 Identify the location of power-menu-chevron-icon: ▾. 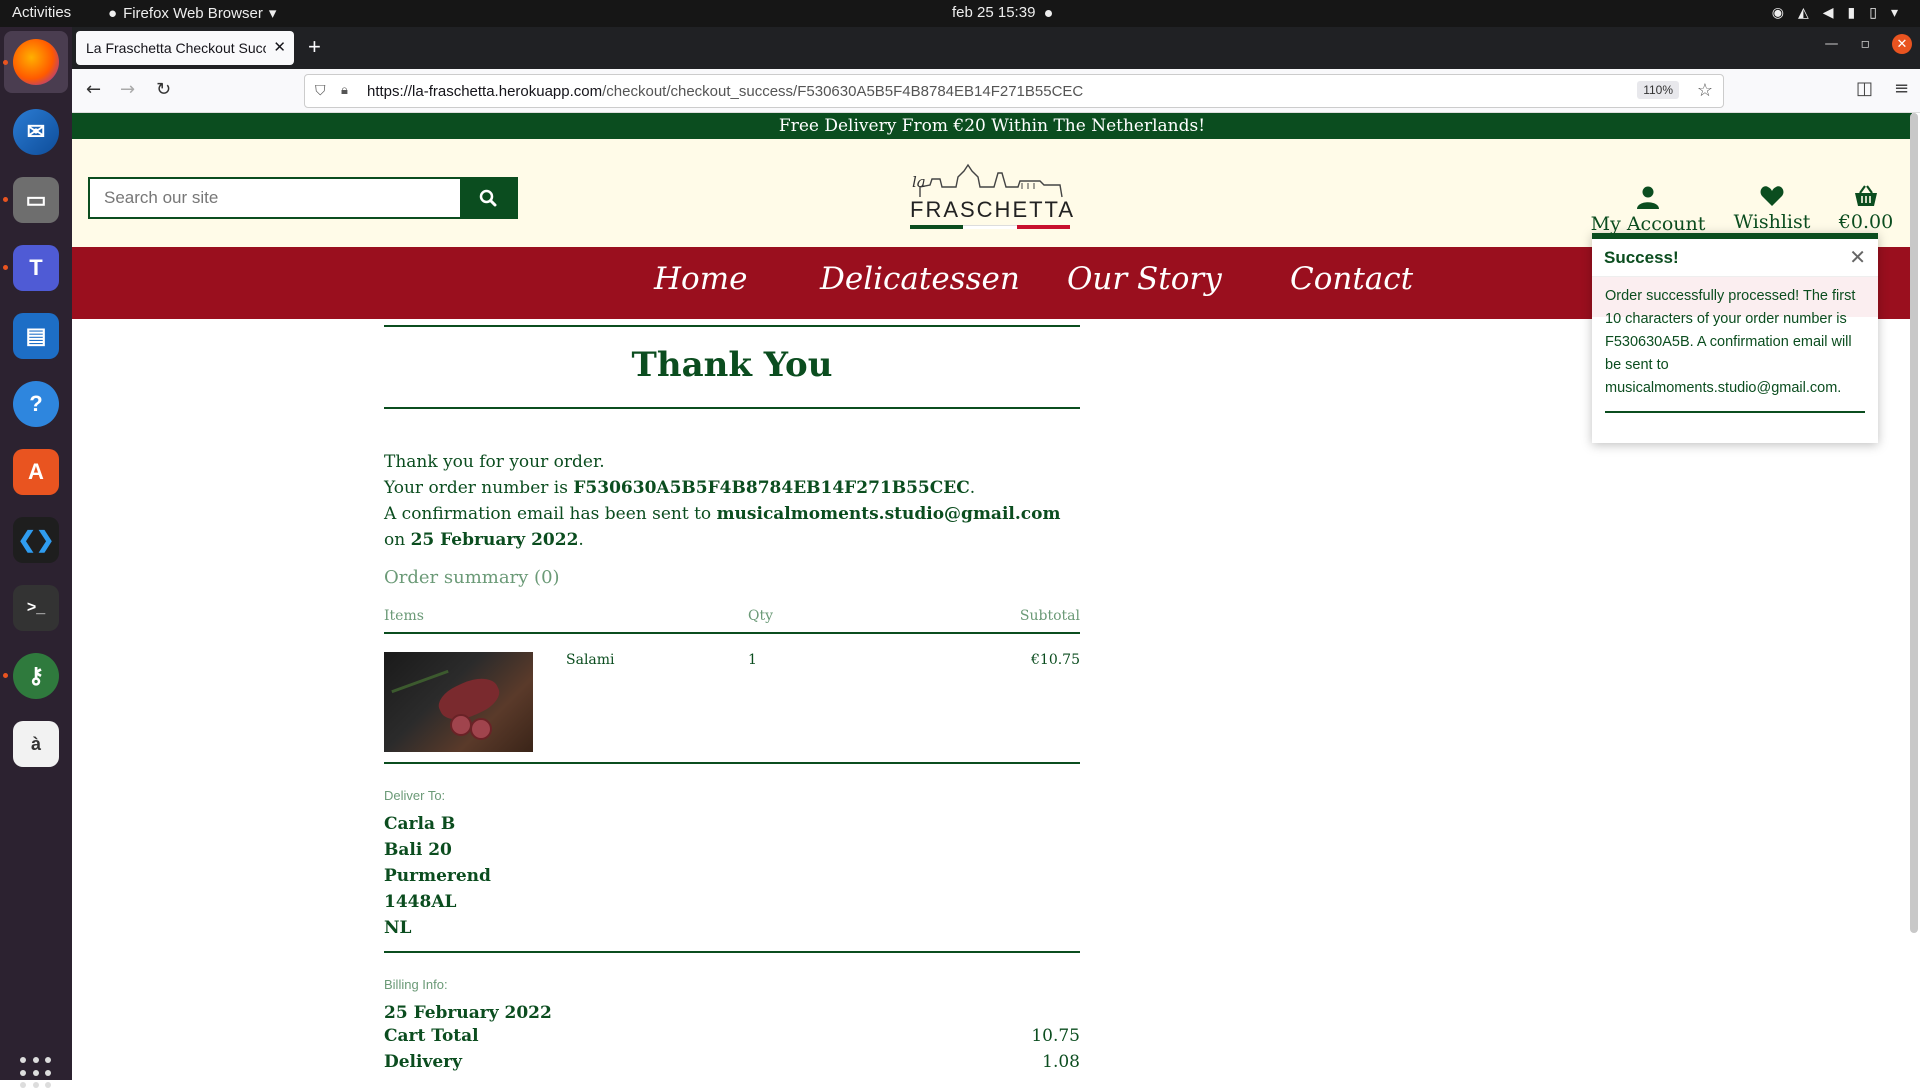
(1894, 12).